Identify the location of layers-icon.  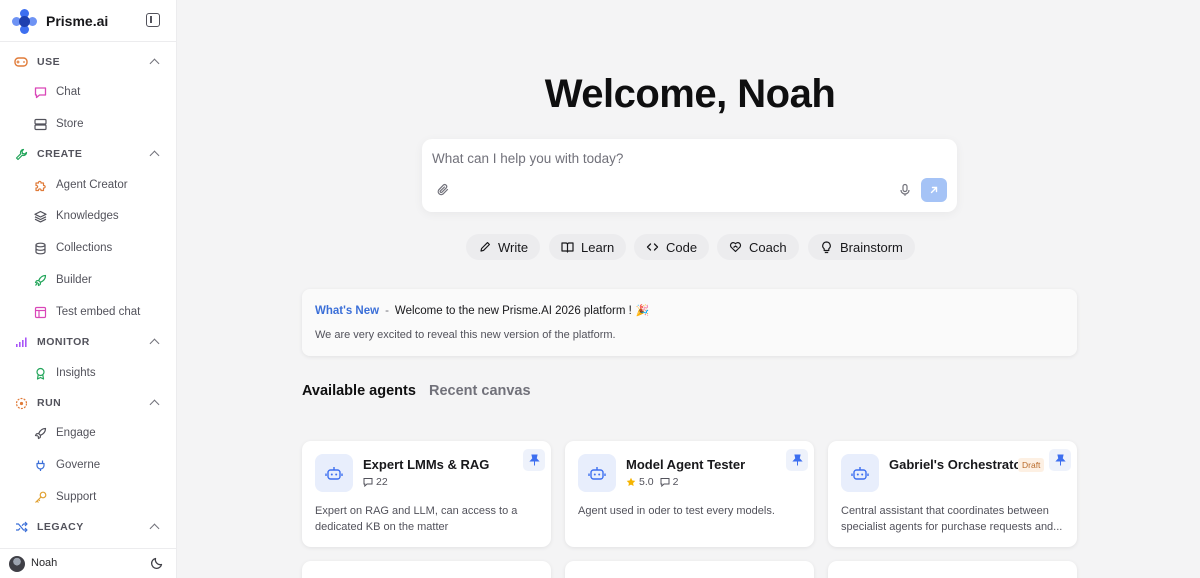
(40, 216).